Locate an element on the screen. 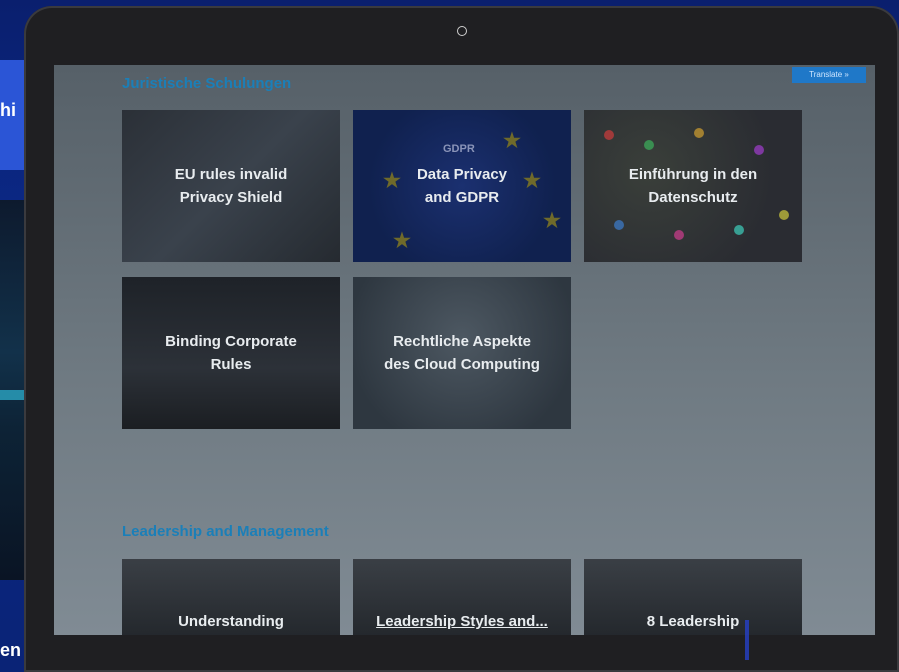 The height and width of the screenshot is (672, 899). section-title-leadership: Leadership and Management is located at coordinates (225, 531).